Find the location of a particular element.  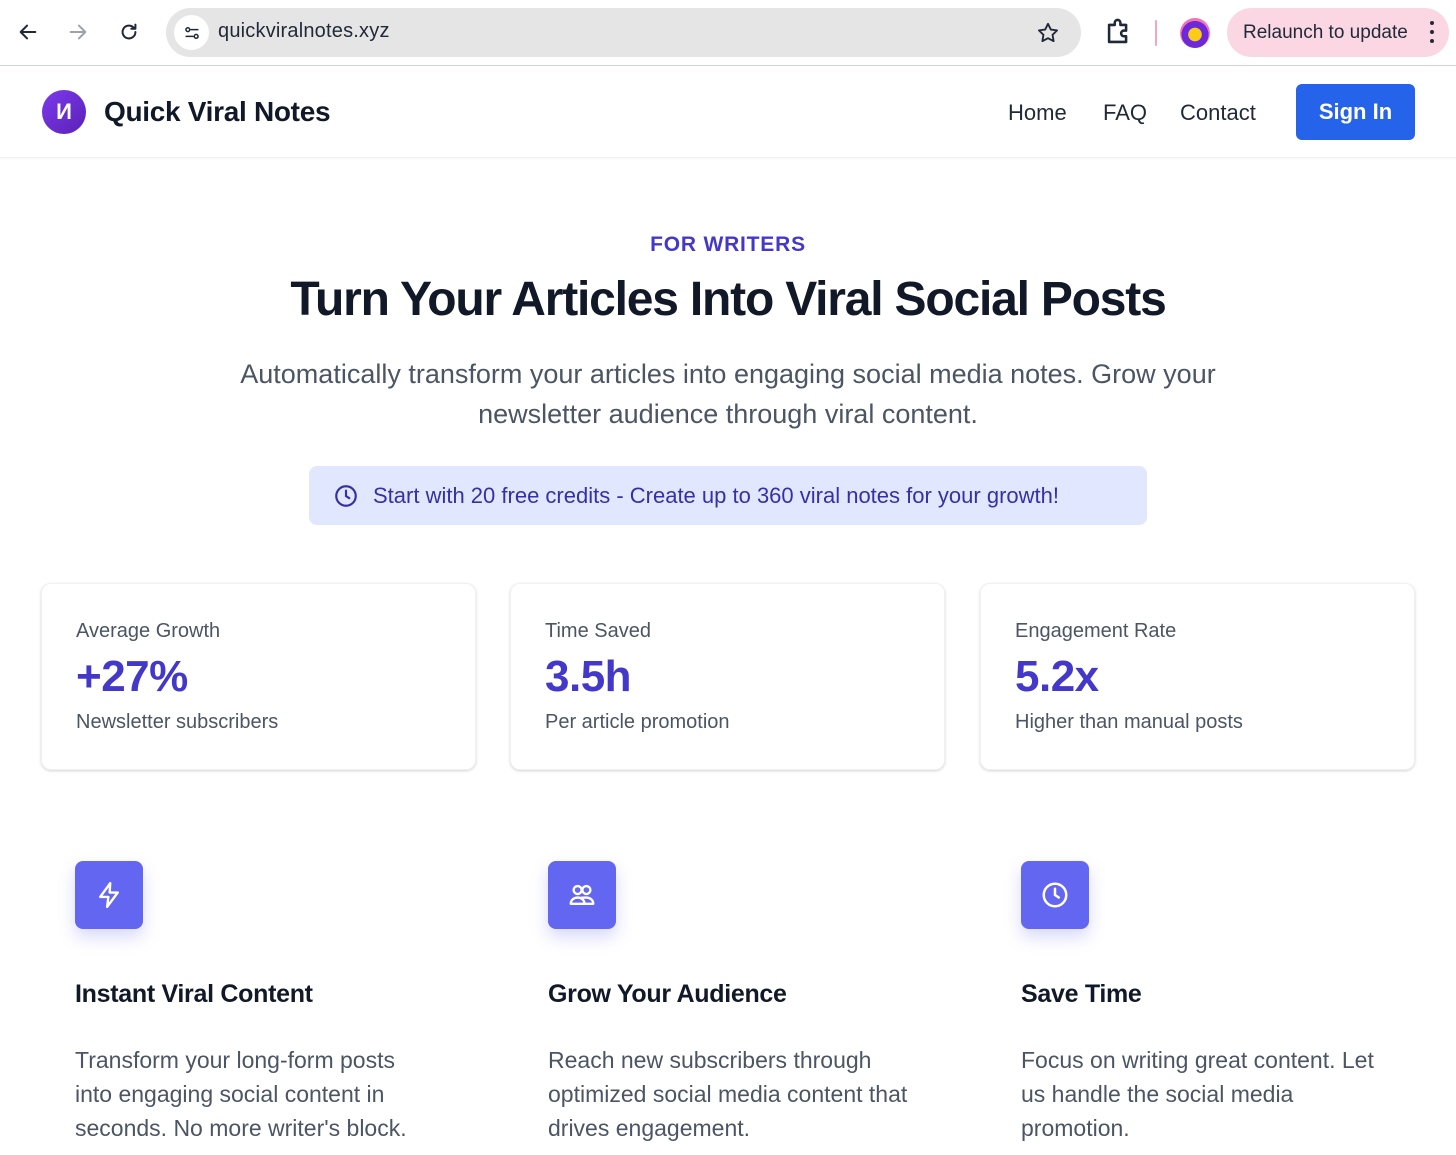

more-menu-icon is located at coordinates (1432, 32).